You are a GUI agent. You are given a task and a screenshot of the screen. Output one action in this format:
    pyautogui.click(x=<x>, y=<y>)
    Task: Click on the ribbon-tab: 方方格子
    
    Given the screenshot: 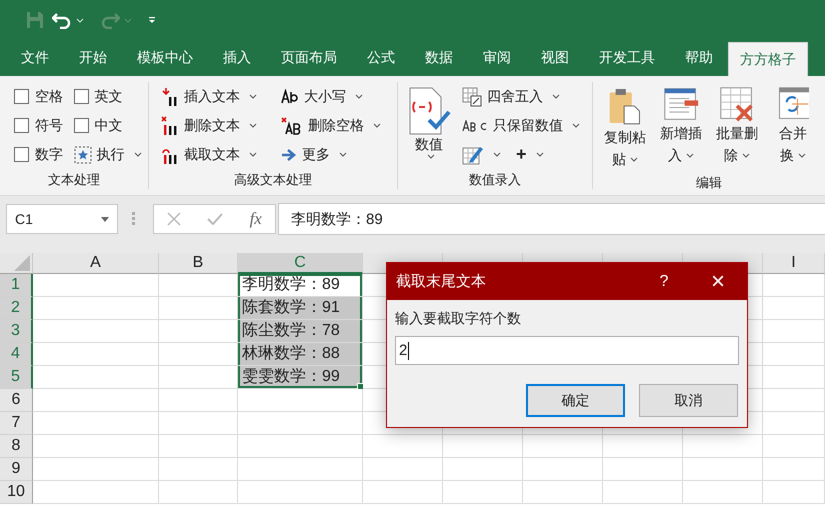 What is the action you would take?
    pyautogui.click(x=768, y=59)
    